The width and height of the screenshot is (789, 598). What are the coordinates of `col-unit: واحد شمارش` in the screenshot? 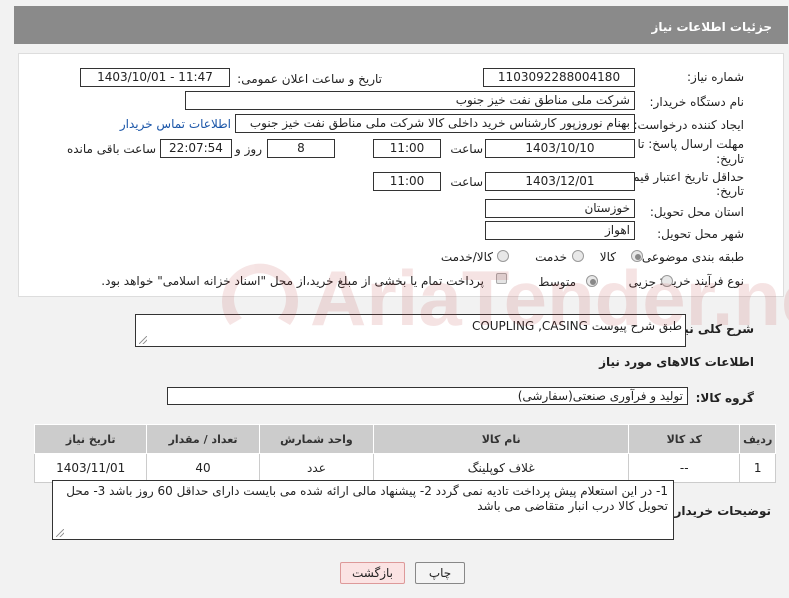 It's located at (316, 439).